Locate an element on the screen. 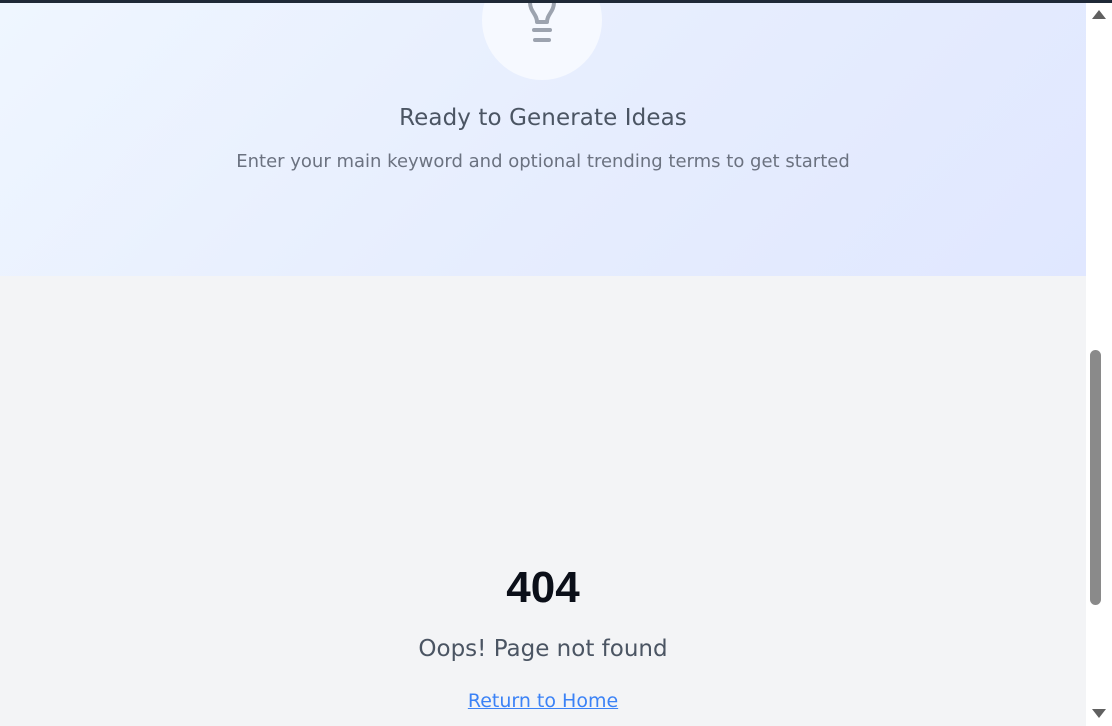  vertical-scrollbar is located at coordinates (1099, 364).